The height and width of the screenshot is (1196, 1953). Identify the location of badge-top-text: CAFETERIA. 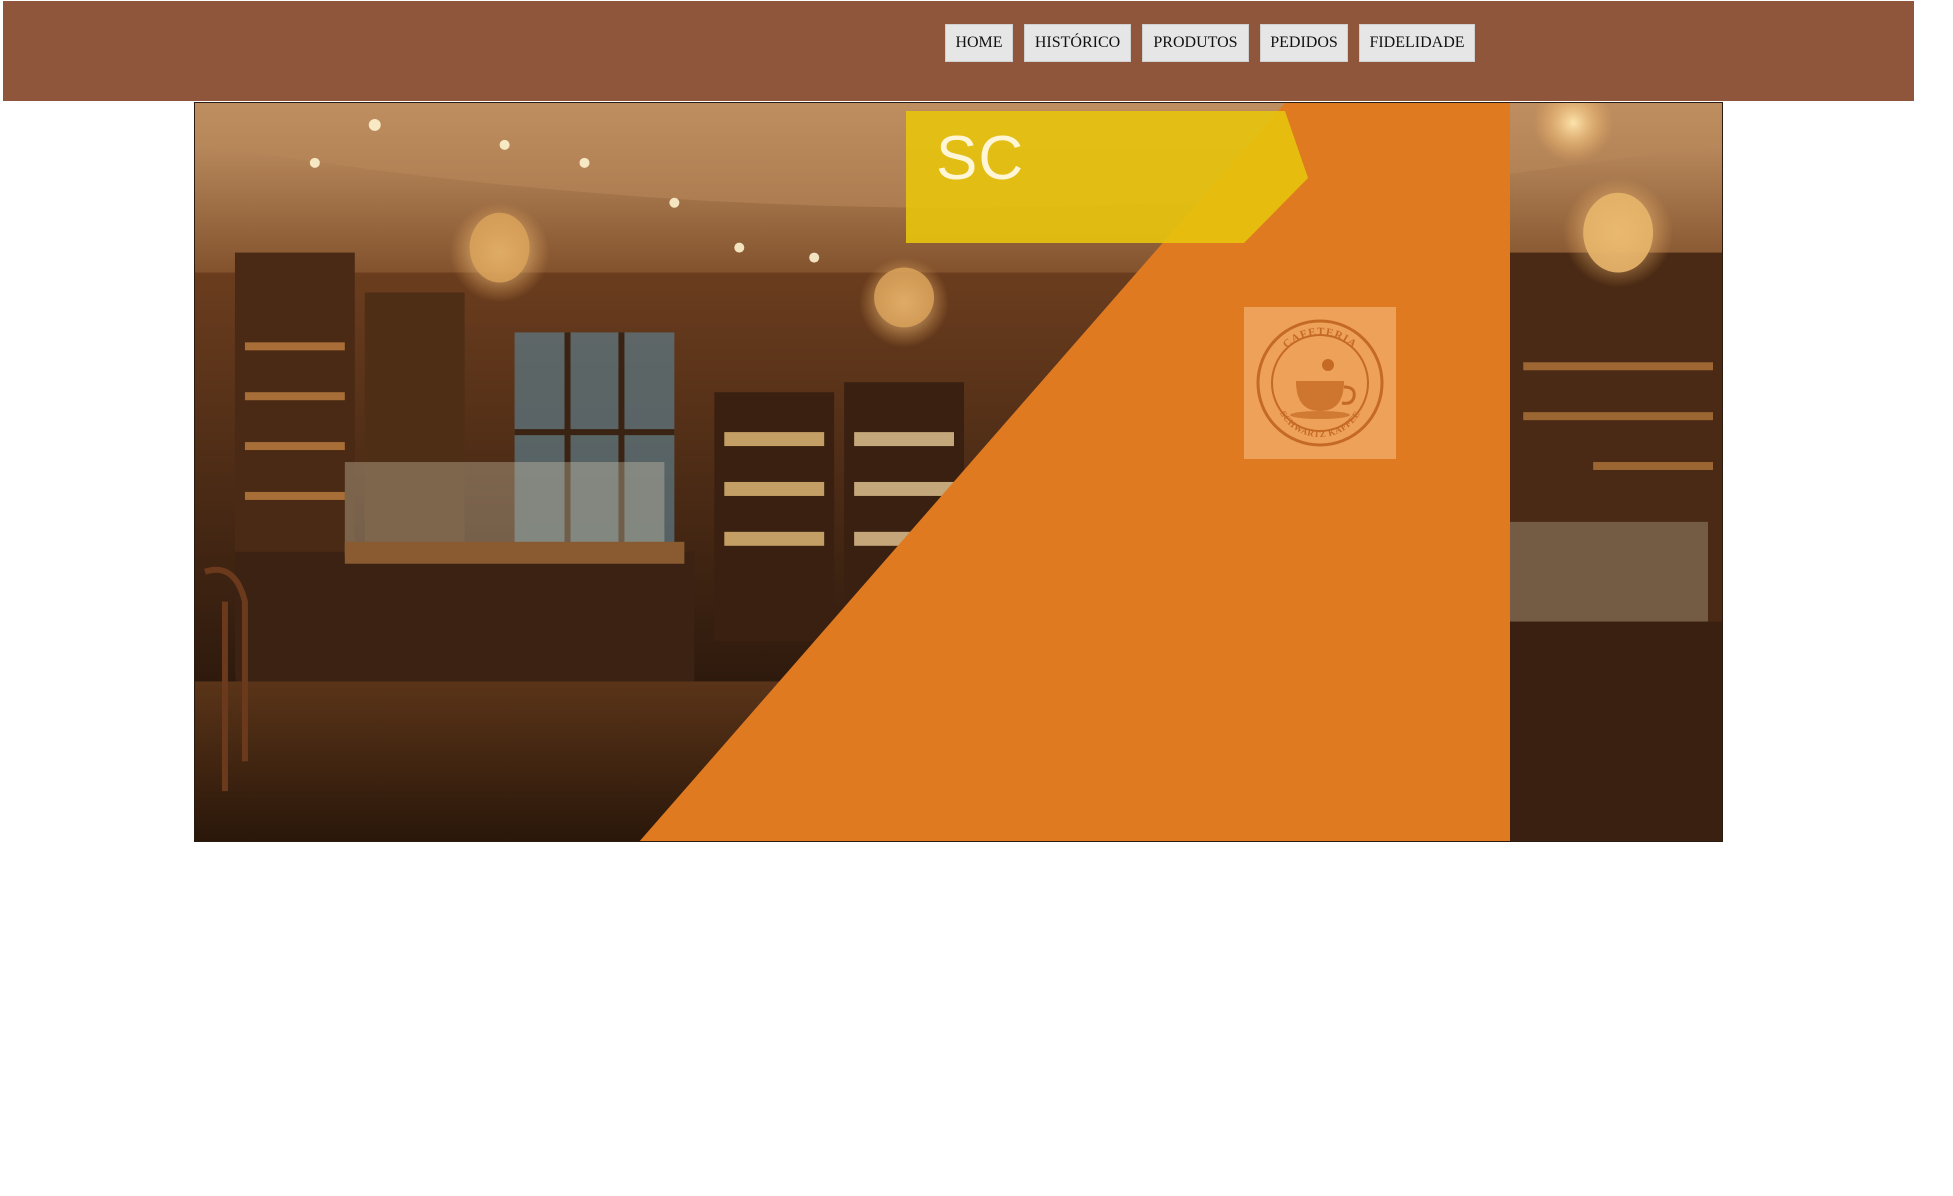
(1319, 338).